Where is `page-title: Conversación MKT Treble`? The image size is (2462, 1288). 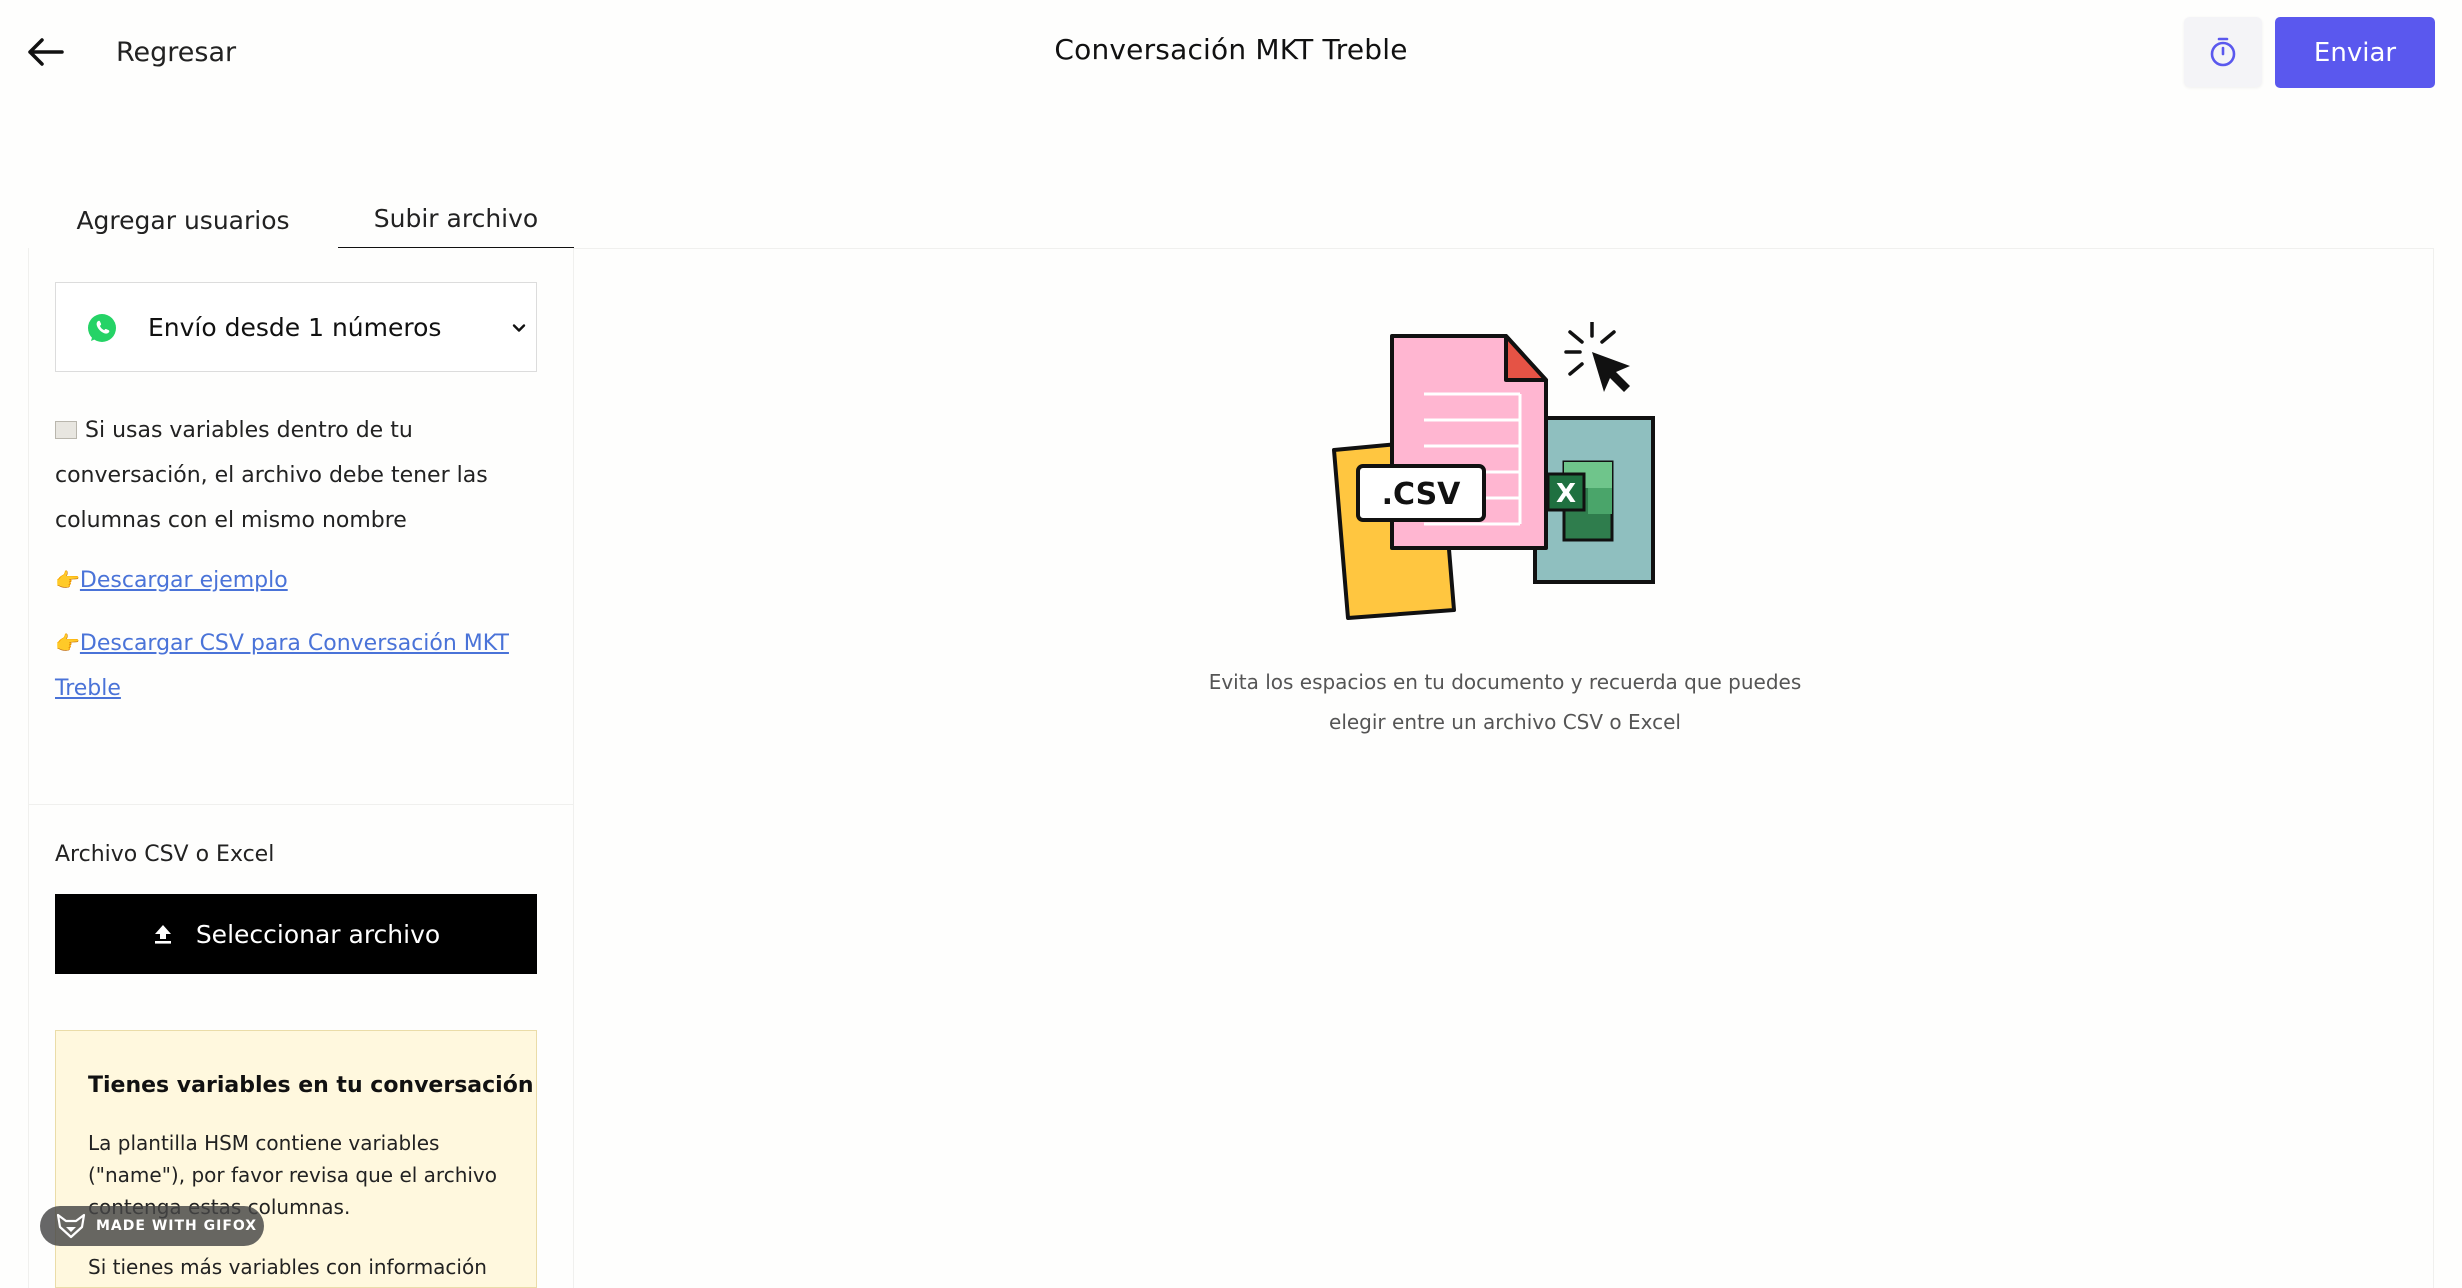
page-title: Conversación MKT Treble is located at coordinates (1231, 49).